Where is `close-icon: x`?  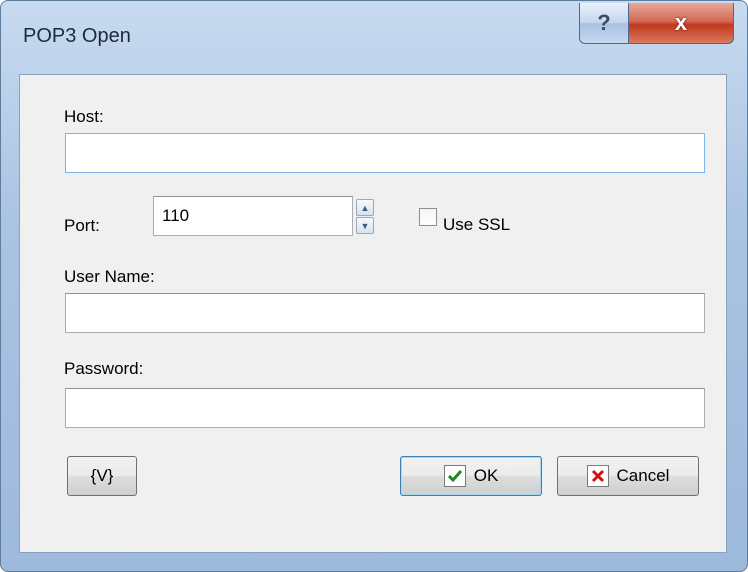 close-icon: x is located at coordinates (681, 22).